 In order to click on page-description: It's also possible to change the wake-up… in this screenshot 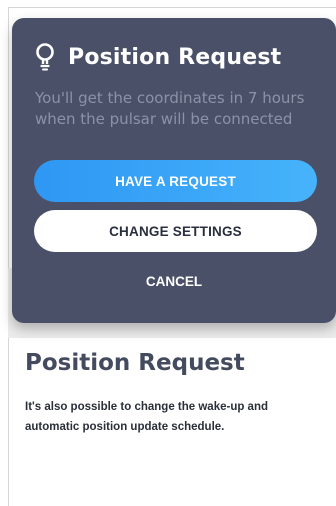, I will do `click(147, 417)`.